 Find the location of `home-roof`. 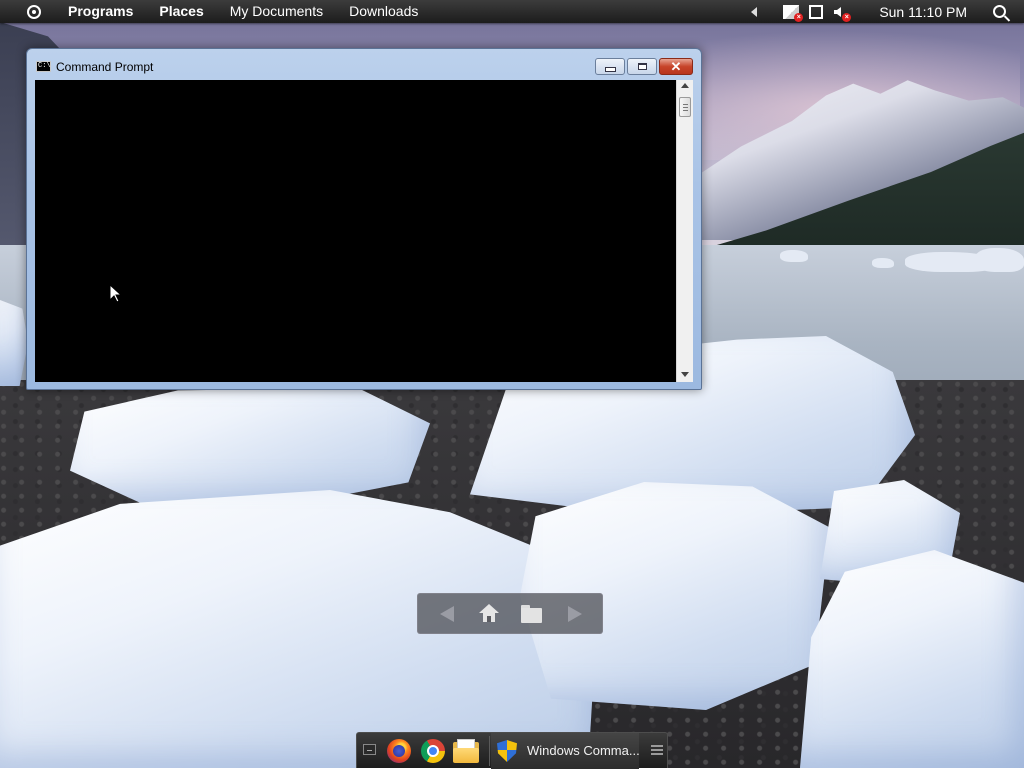

home-roof is located at coordinates (489, 608).